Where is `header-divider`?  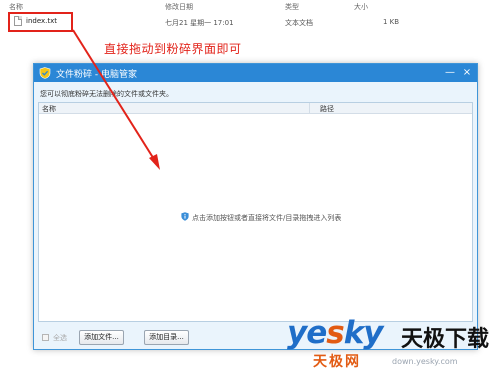
header-divider is located at coordinates (309, 108).